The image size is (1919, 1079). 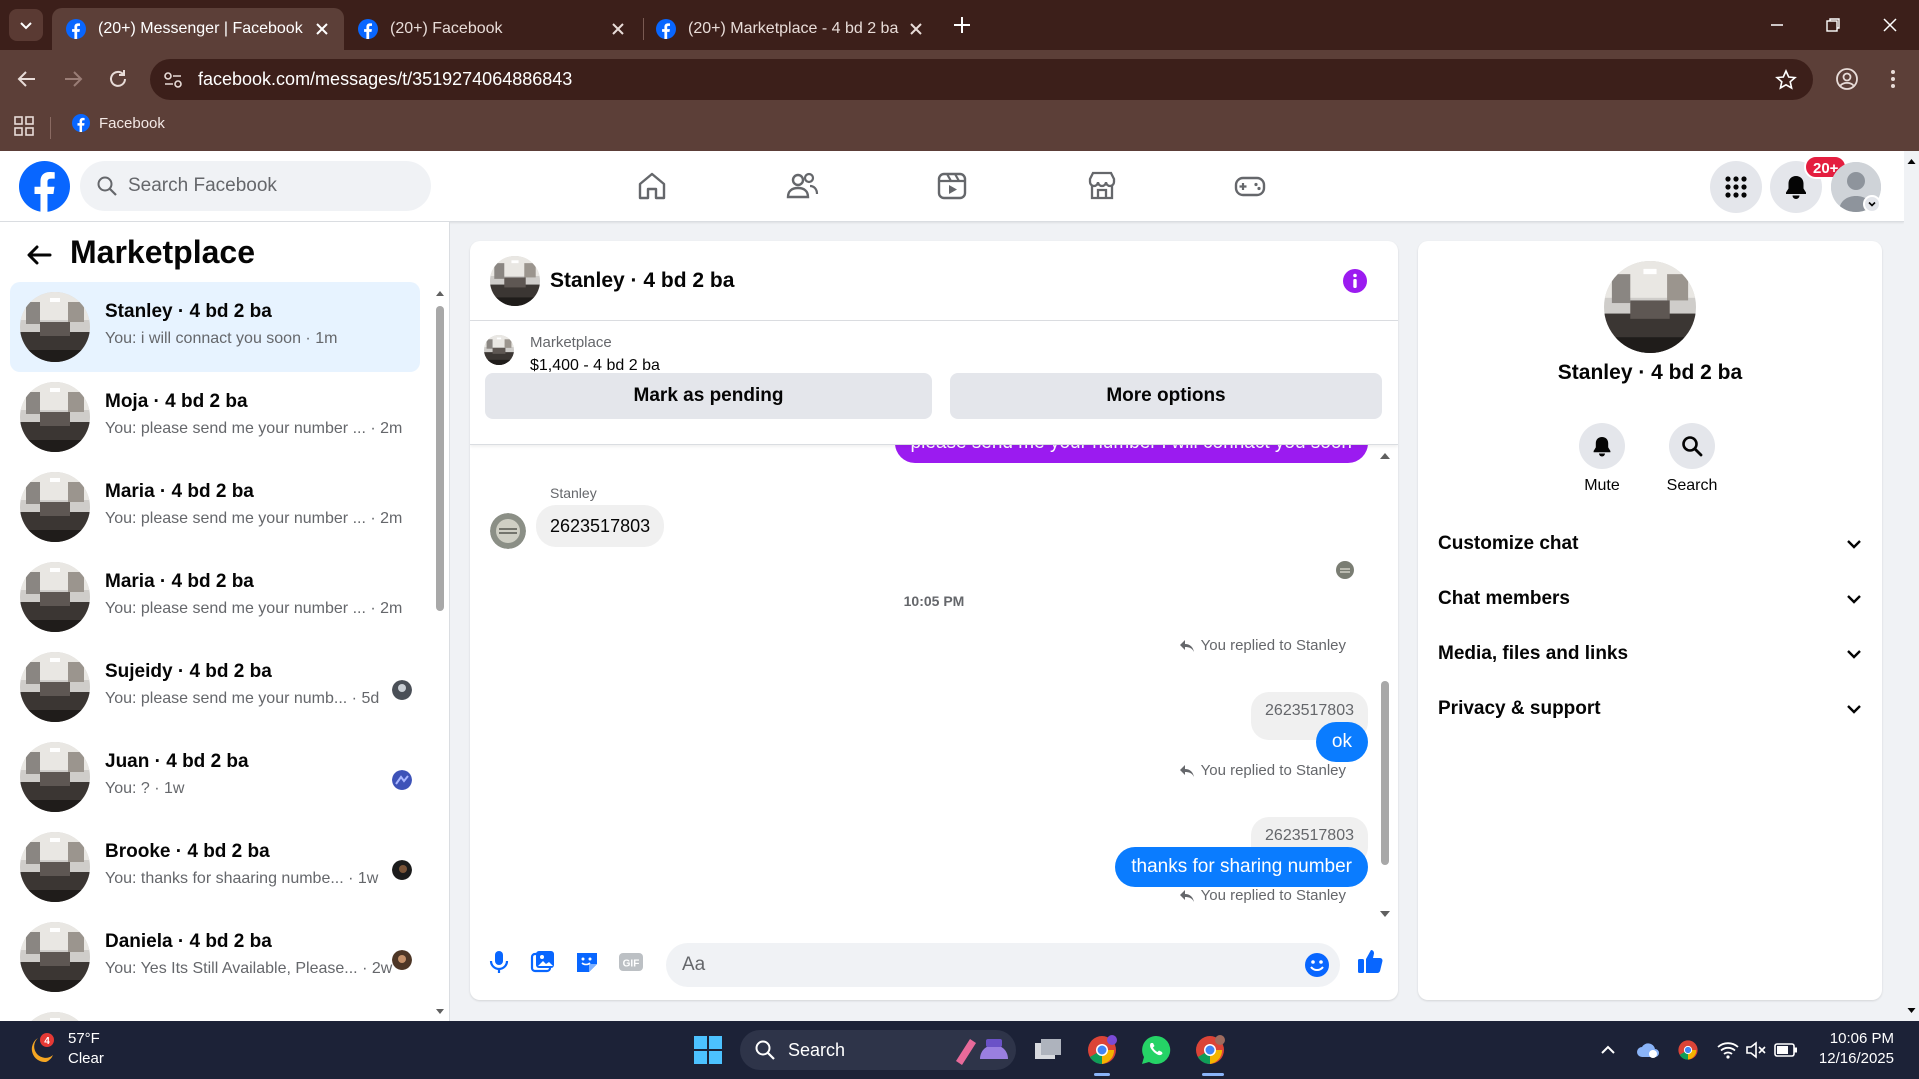 What do you see at coordinates (86, 1058) in the screenshot?
I see `weather-desc: Clear` at bounding box center [86, 1058].